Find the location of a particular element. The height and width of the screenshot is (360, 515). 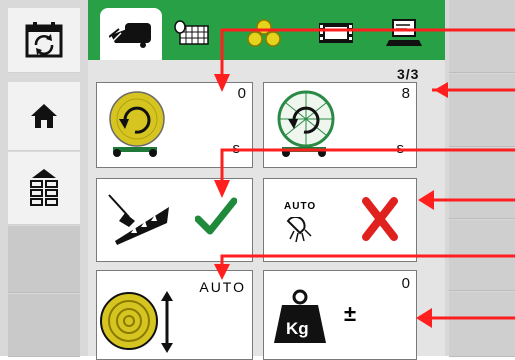

bale-diameter-tile: AUTO is located at coordinates (174, 315).